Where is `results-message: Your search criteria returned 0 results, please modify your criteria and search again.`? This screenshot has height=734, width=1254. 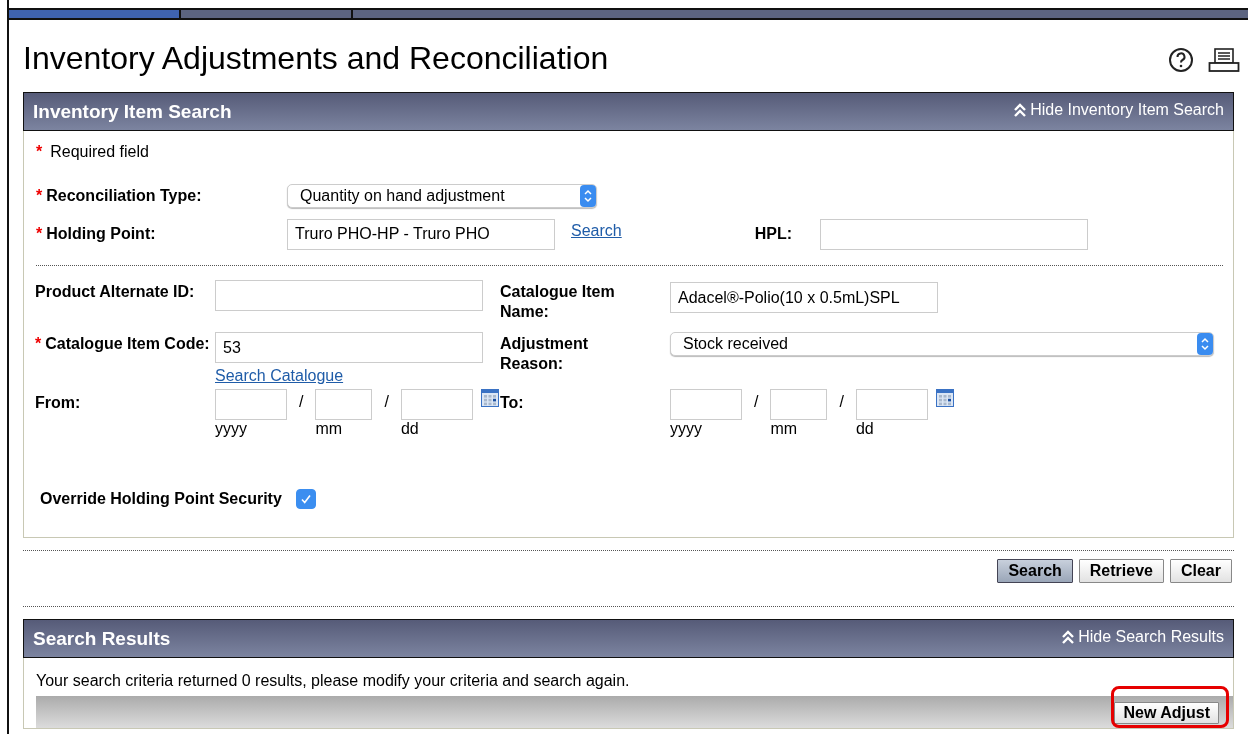 results-message: Your search criteria returned 0 results, please modify your criteria and search again. is located at coordinates (333, 681).